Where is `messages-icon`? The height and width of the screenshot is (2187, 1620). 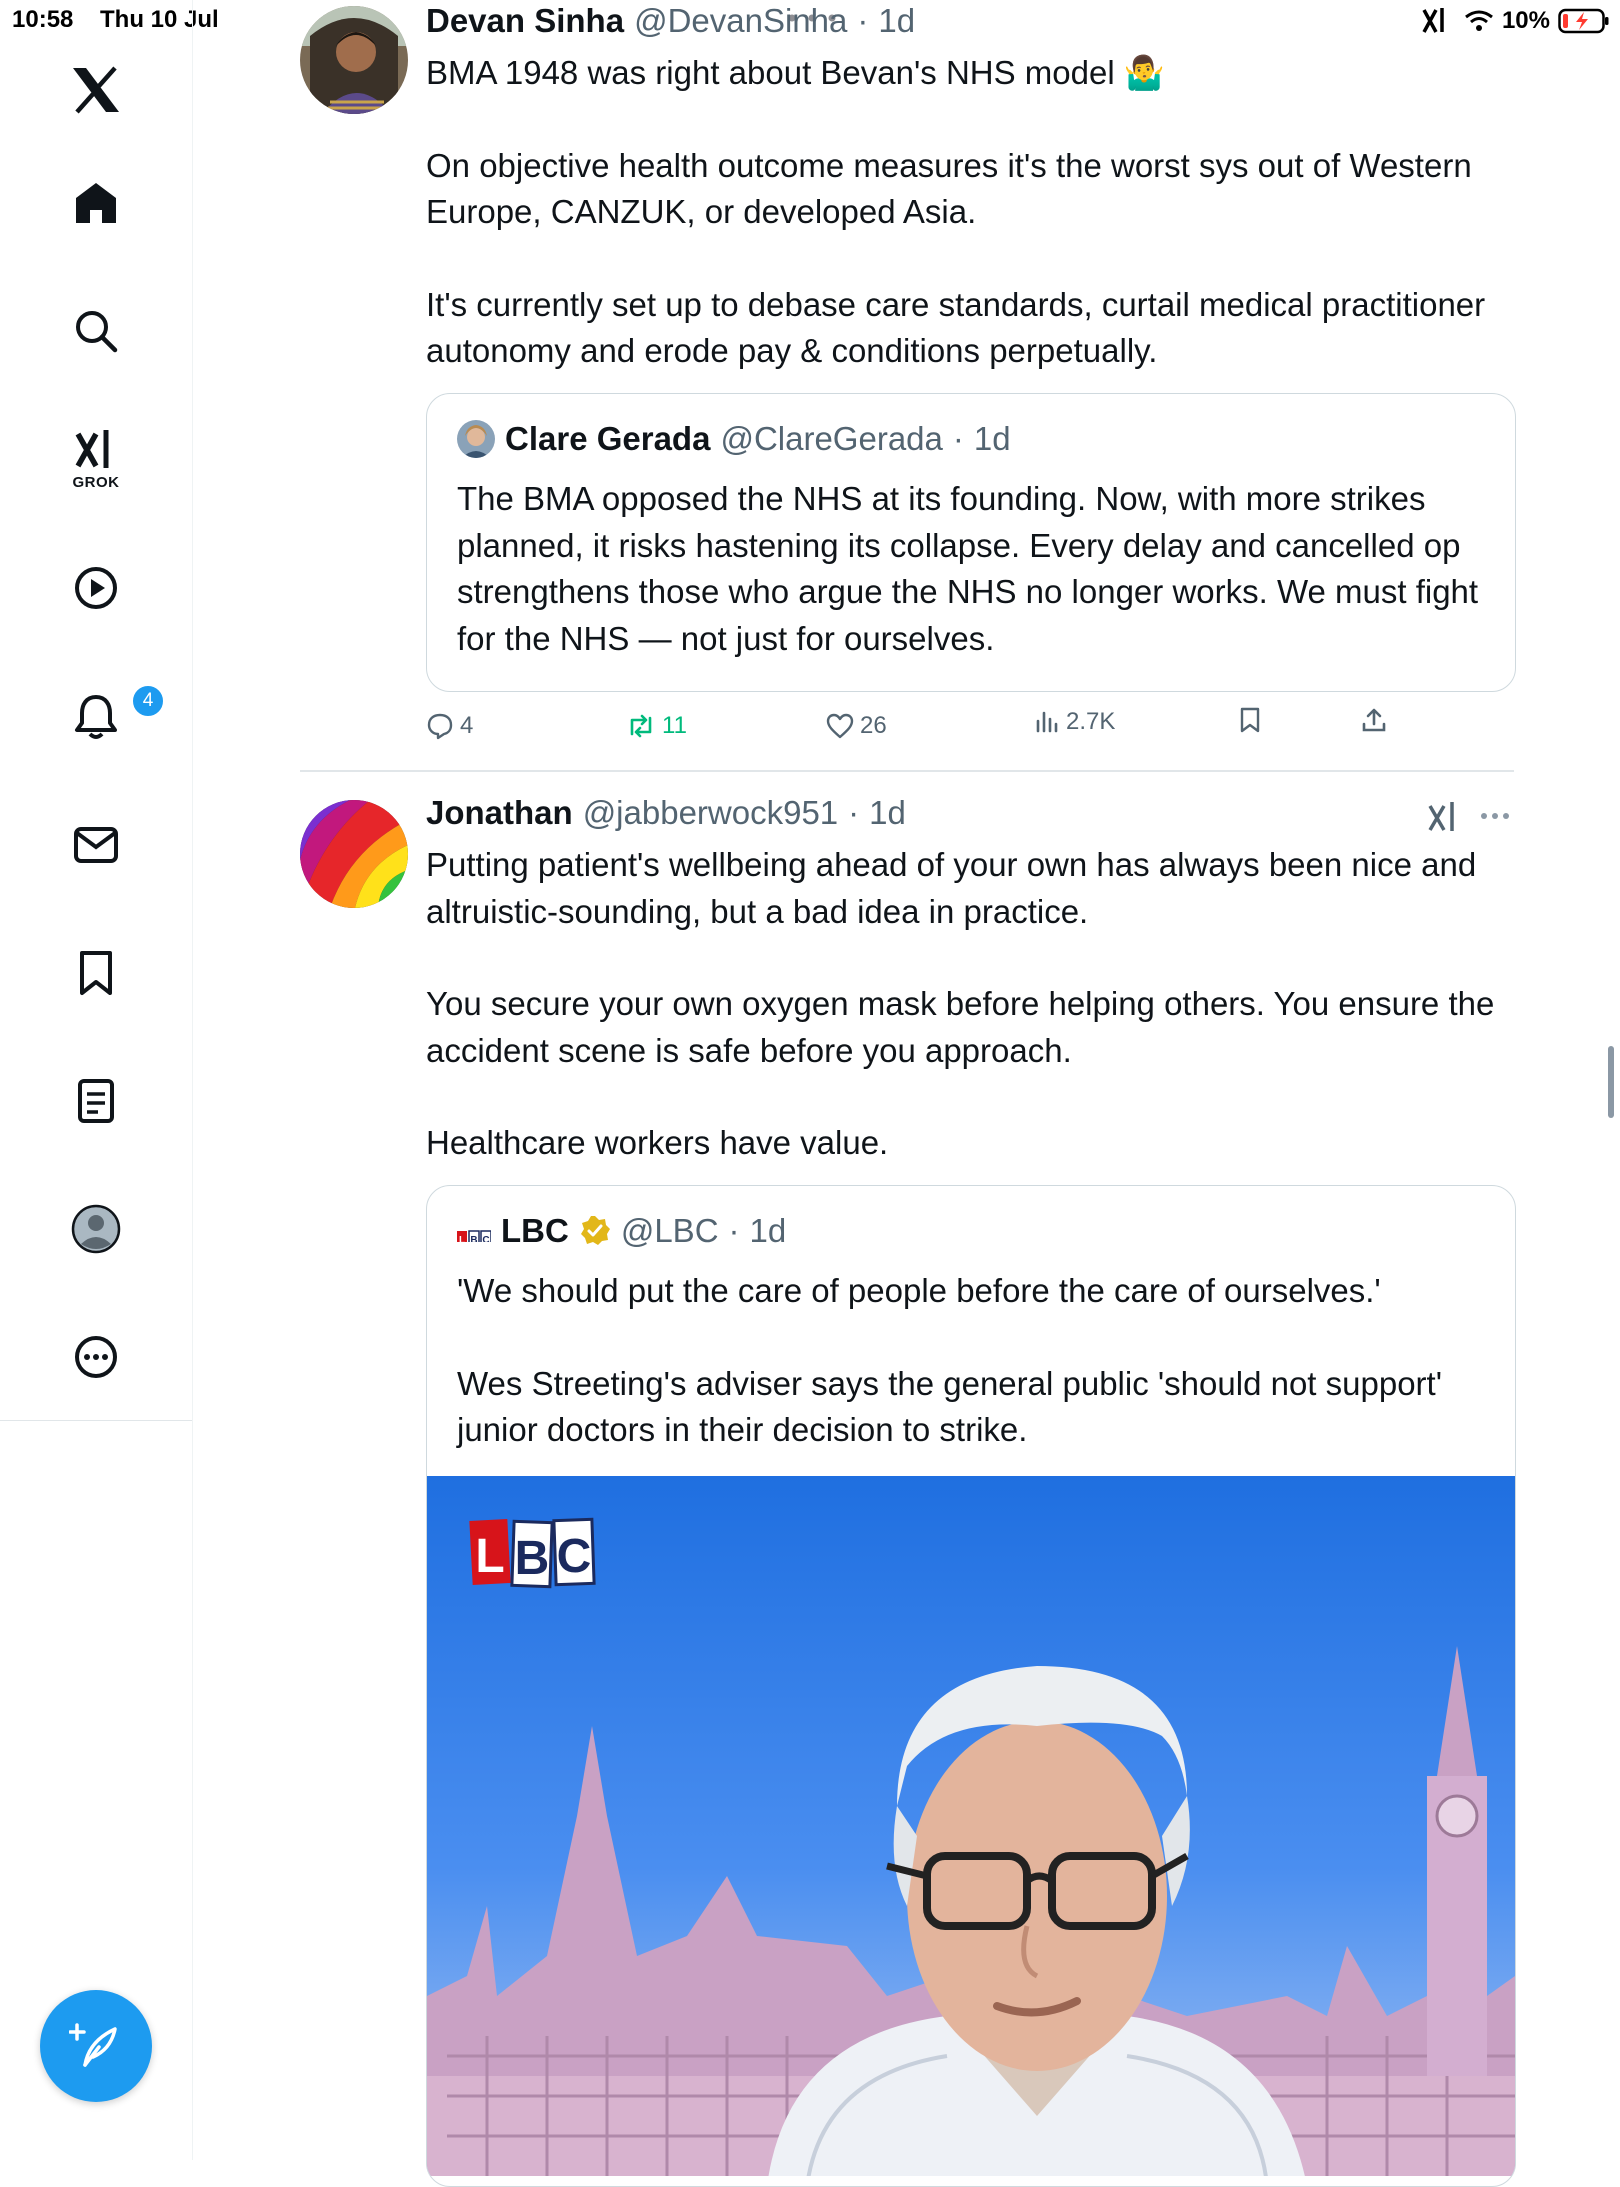
messages-icon is located at coordinates (96, 845).